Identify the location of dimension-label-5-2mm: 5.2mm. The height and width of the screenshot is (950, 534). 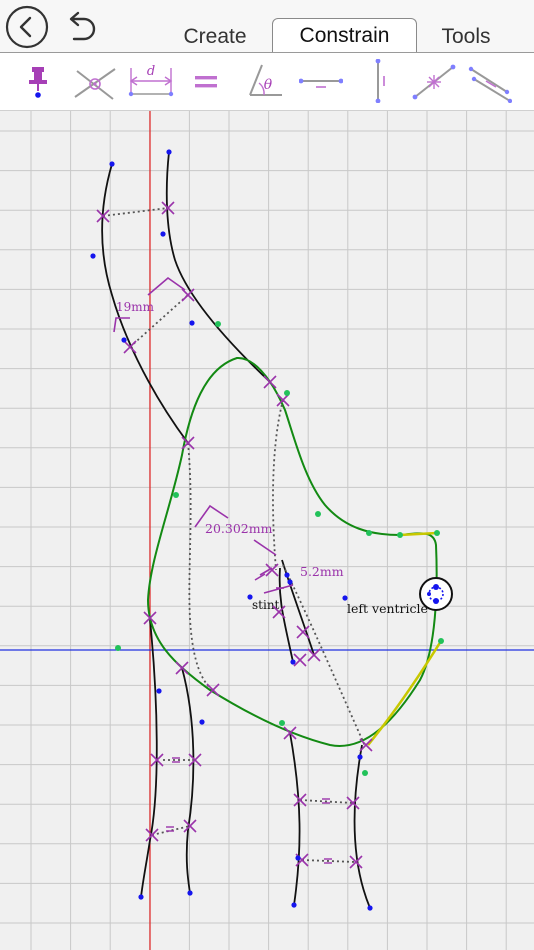
(322, 571).